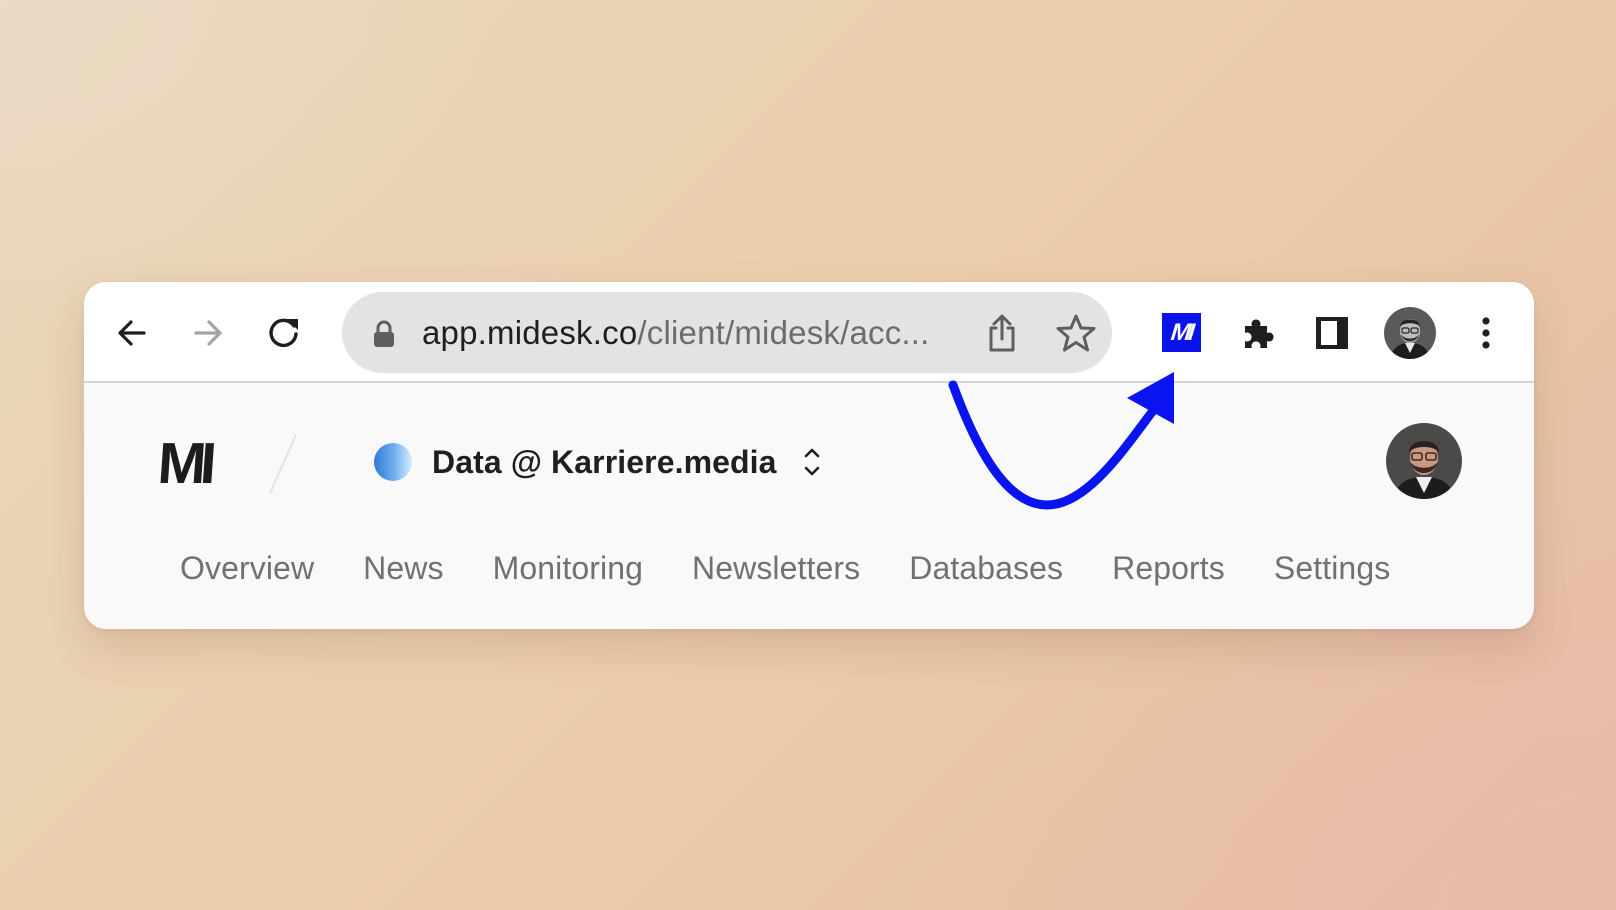  I want to click on extensions-button, so click(1258, 333).